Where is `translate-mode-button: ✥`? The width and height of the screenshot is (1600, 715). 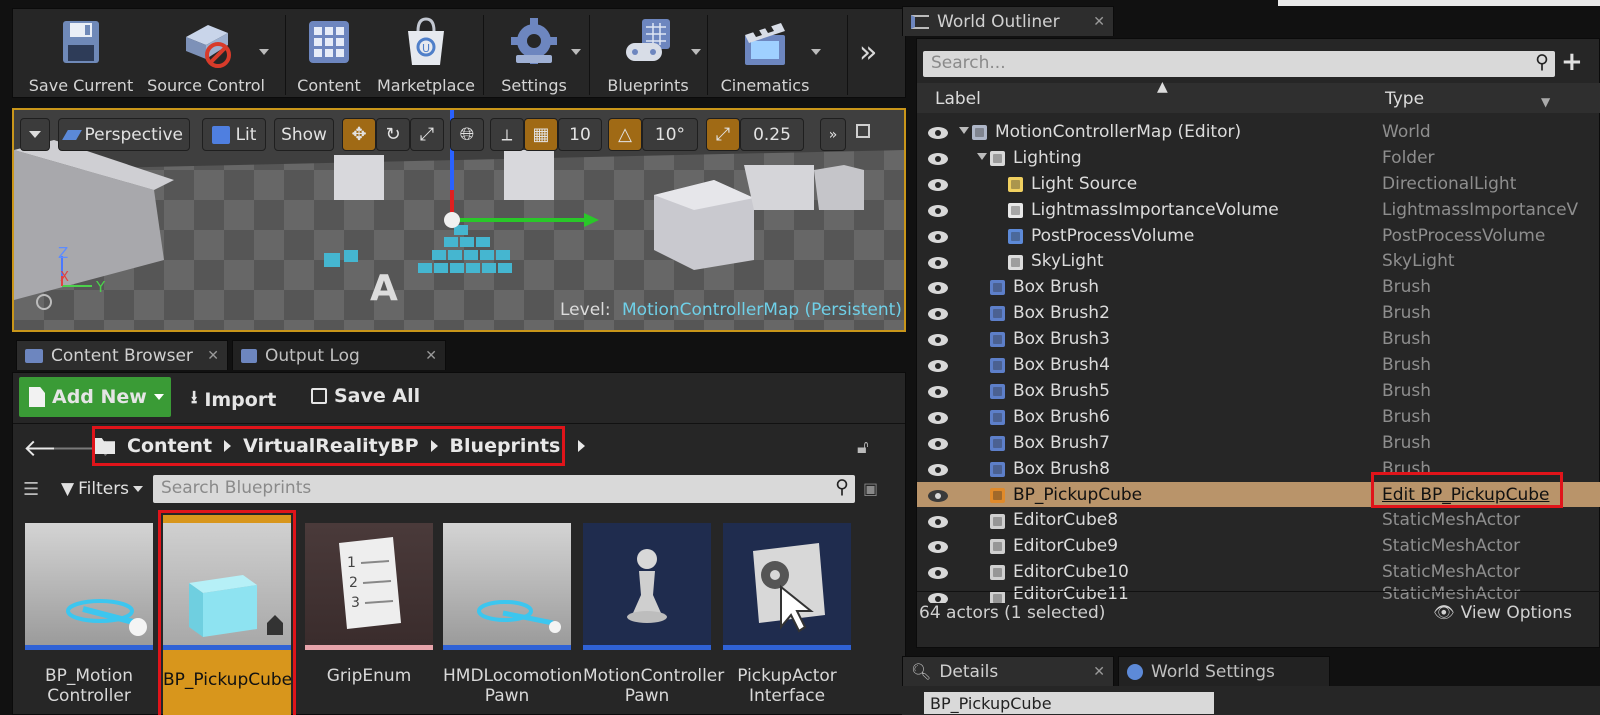
translate-mode-button: ✥ is located at coordinates (359, 134).